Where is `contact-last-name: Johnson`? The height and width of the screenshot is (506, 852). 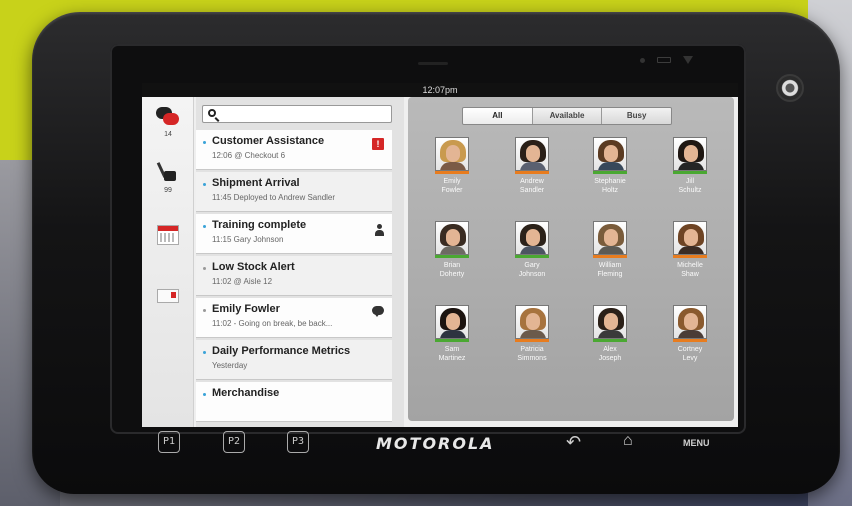 contact-last-name: Johnson is located at coordinates (532, 274).